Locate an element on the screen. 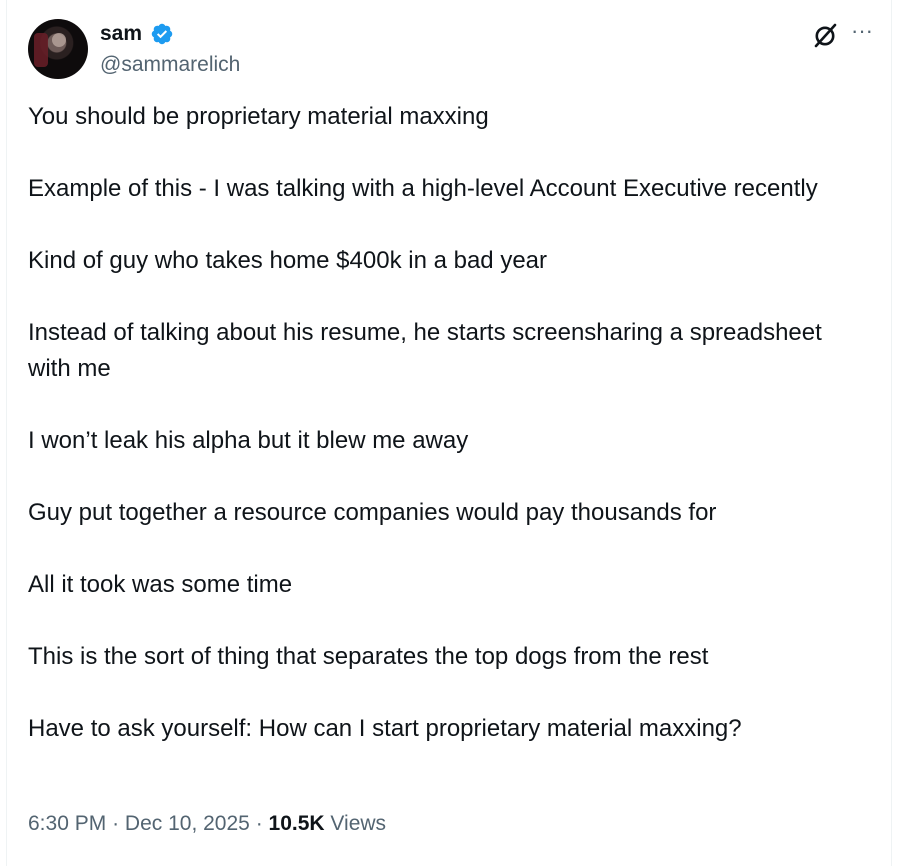 This screenshot has width=898, height=866. views-count: 10.5K is located at coordinates (296, 823).